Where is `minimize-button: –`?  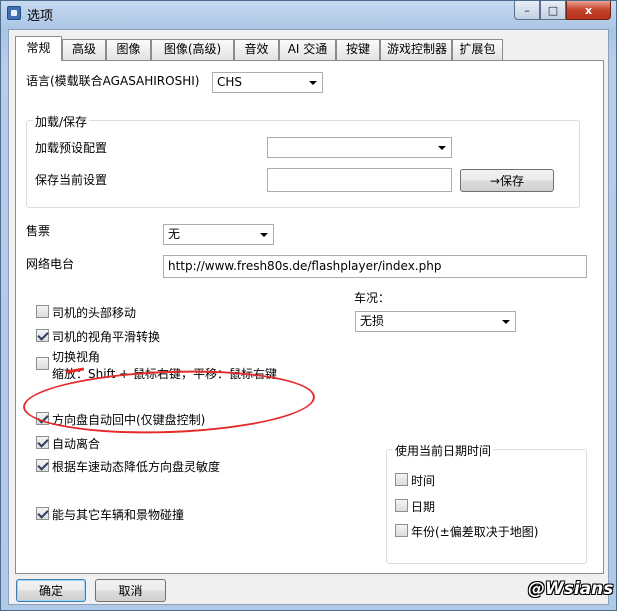
minimize-button: – is located at coordinates (527, 10).